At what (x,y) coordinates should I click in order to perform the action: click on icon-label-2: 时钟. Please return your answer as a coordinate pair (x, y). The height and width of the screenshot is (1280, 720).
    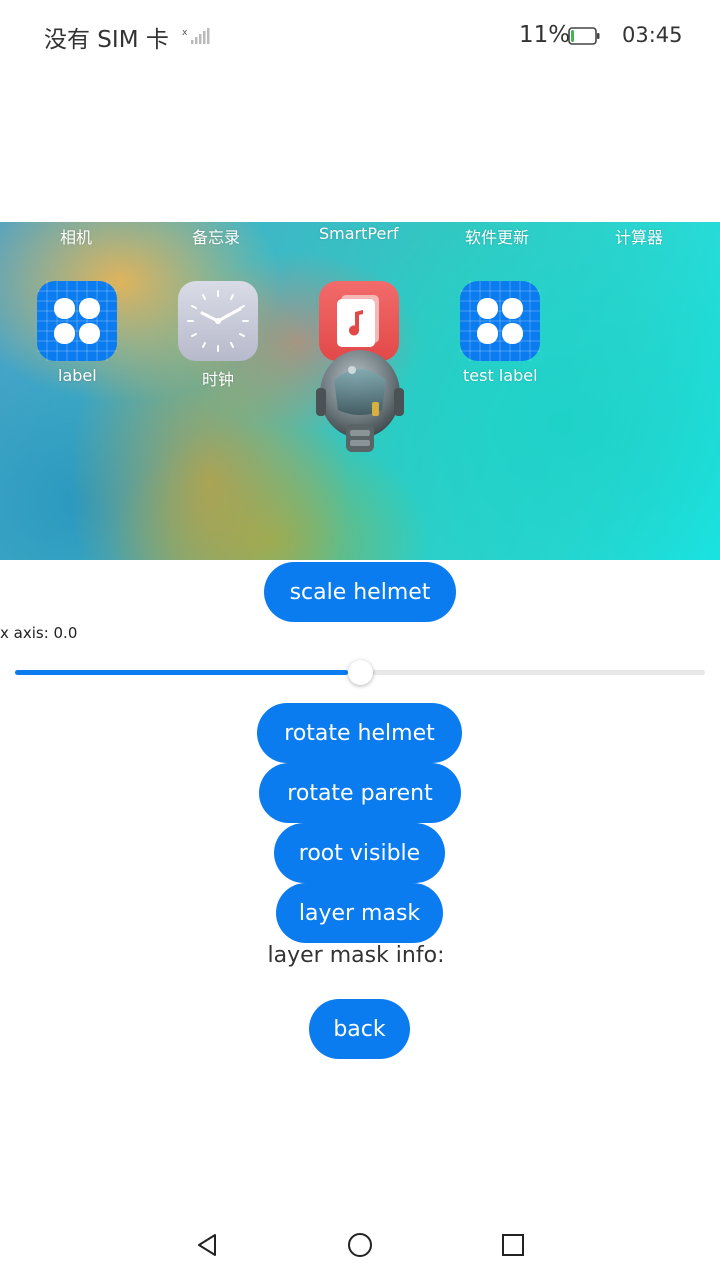
    Looking at the image, I should click on (218, 379).